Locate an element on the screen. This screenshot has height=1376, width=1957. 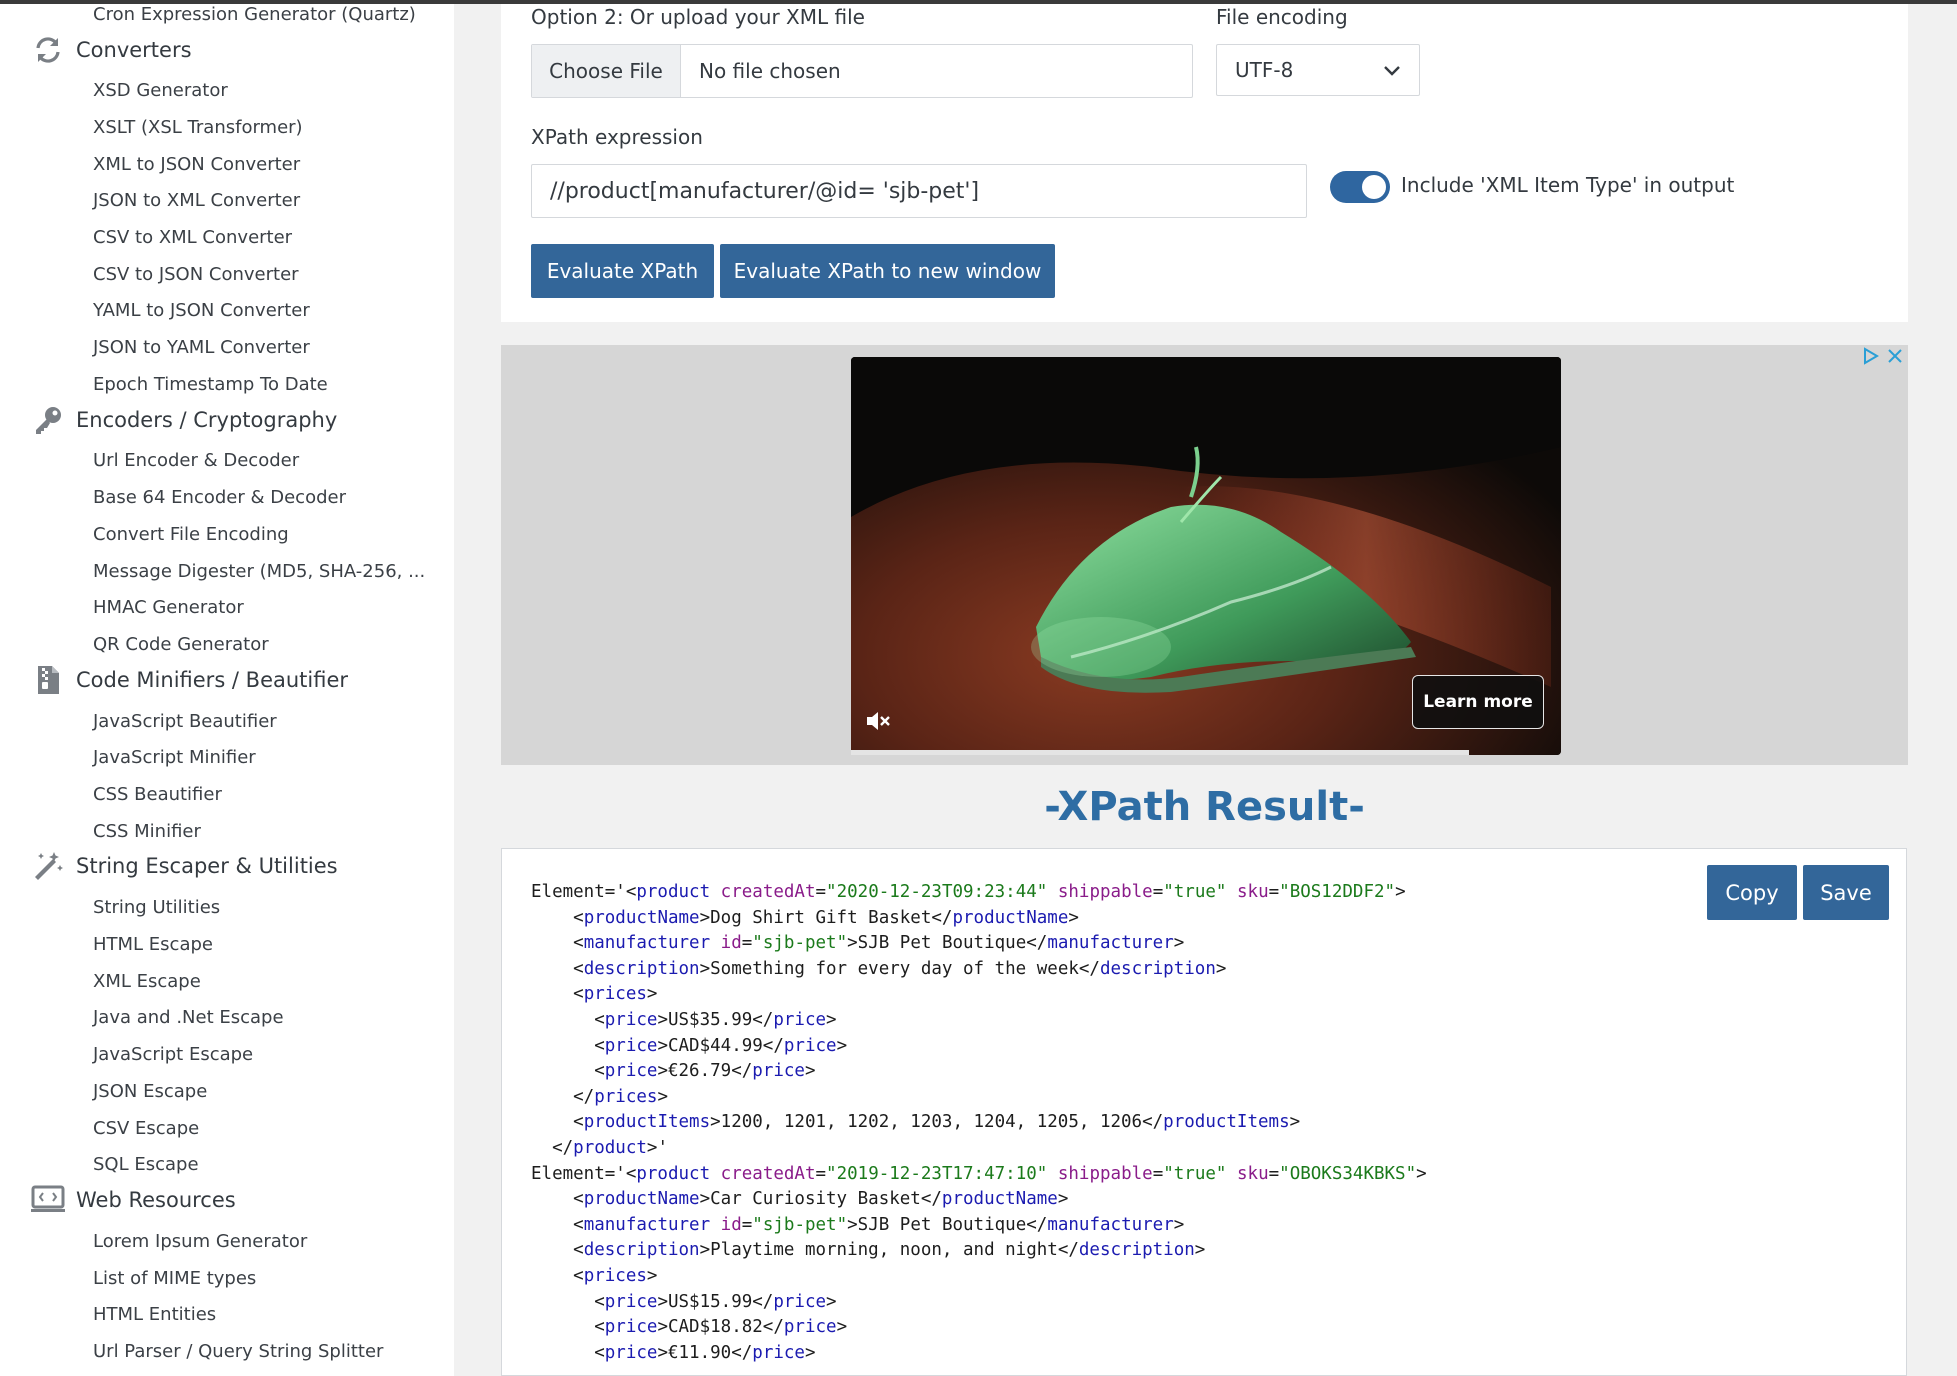
encoding-select: UTF-8 is located at coordinates (1318, 70).